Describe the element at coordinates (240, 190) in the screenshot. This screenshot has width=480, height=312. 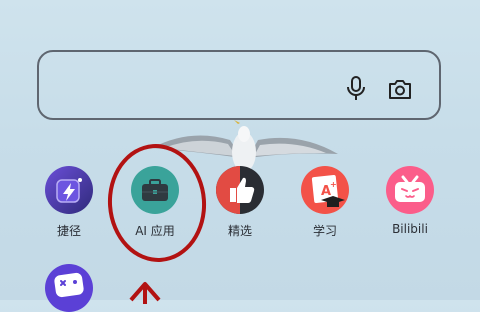
I see `thumbs-up-icon` at that location.